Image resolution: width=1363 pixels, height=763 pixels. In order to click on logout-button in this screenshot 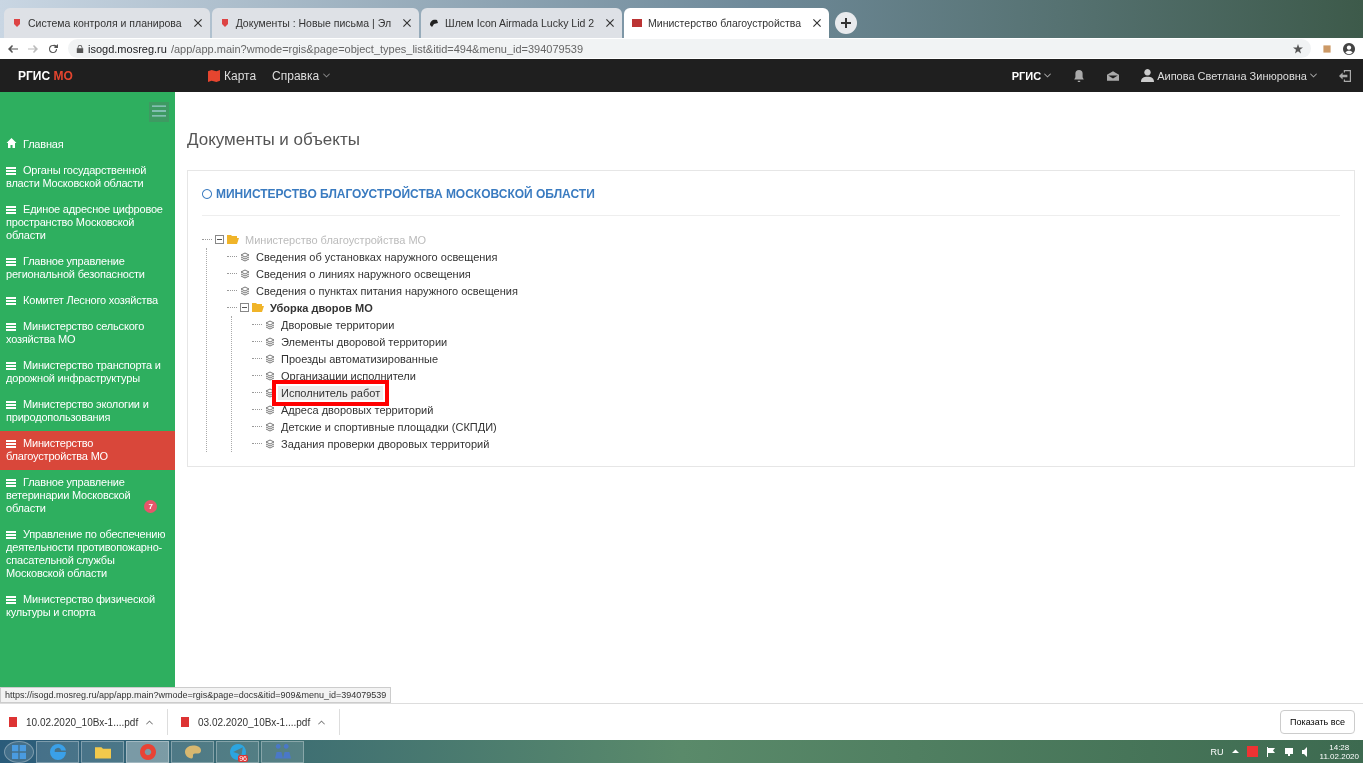, I will do `click(1345, 75)`.